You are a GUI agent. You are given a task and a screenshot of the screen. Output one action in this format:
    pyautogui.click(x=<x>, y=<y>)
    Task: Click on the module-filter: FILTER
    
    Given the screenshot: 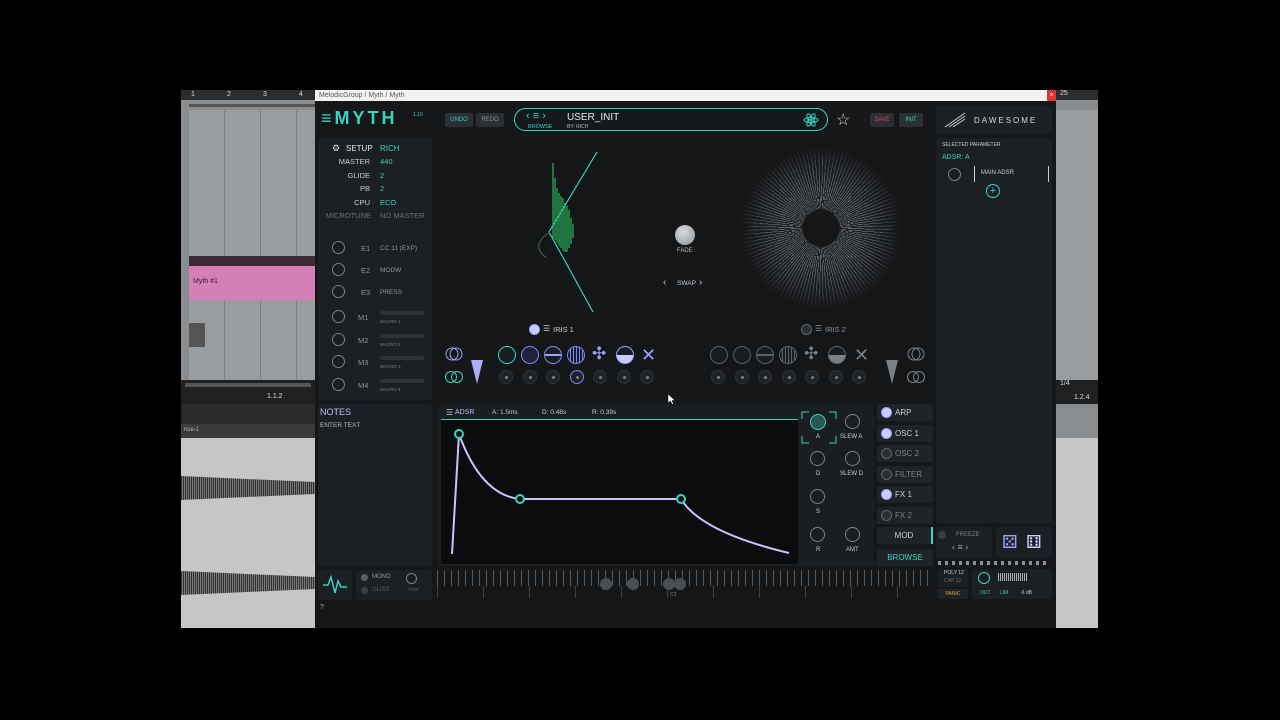 What is the action you would take?
    pyautogui.click(x=905, y=474)
    